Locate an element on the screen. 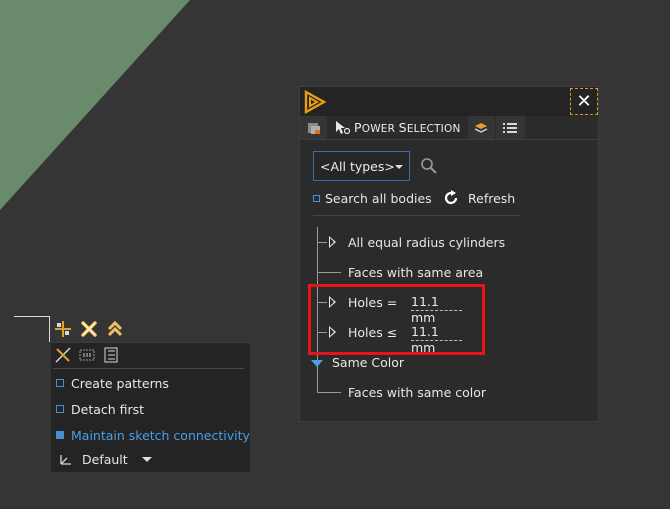 This screenshot has height=509, width=670. type-filter-select: <All types> is located at coordinates (361, 166).